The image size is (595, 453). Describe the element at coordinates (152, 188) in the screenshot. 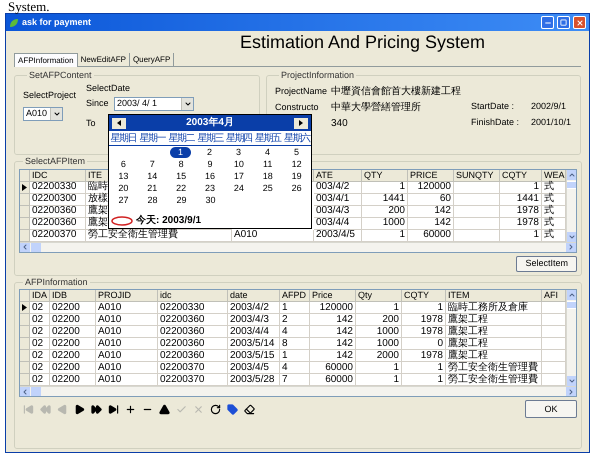

I see `calendar-day: 21` at that location.